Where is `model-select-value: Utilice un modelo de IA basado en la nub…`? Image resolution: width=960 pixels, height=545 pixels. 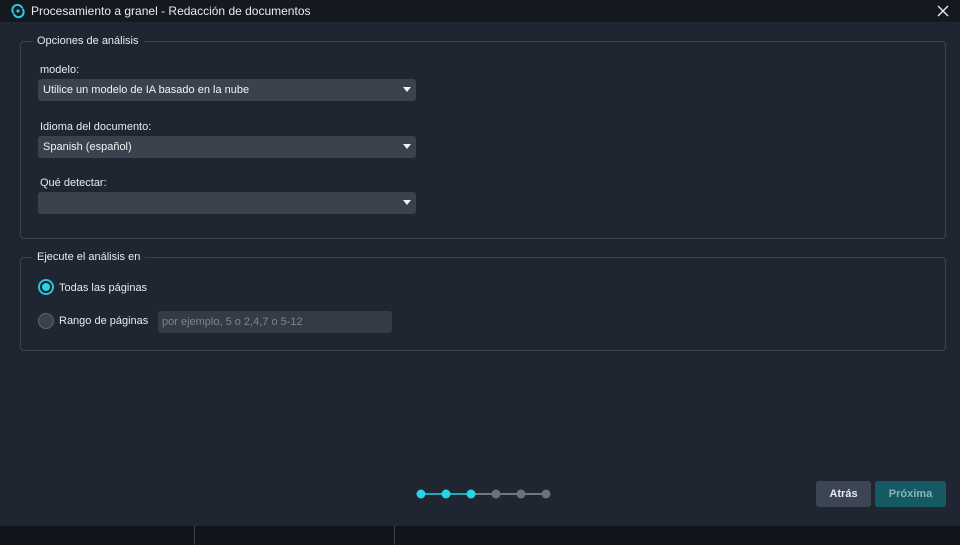 model-select-value: Utilice un modelo de IA basado en la nub… is located at coordinates (146, 90).